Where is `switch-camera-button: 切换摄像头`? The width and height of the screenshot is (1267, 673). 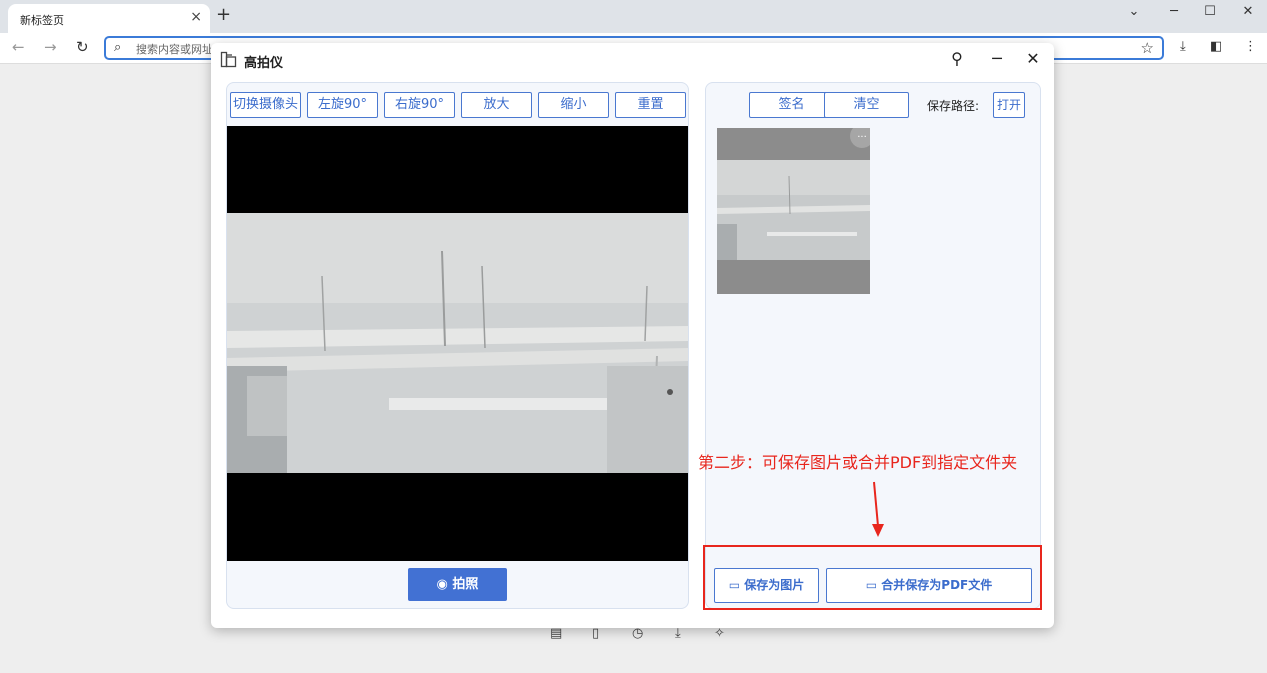 switch-camera-button: 切换摄像头 is located at coordinates (265, 105).